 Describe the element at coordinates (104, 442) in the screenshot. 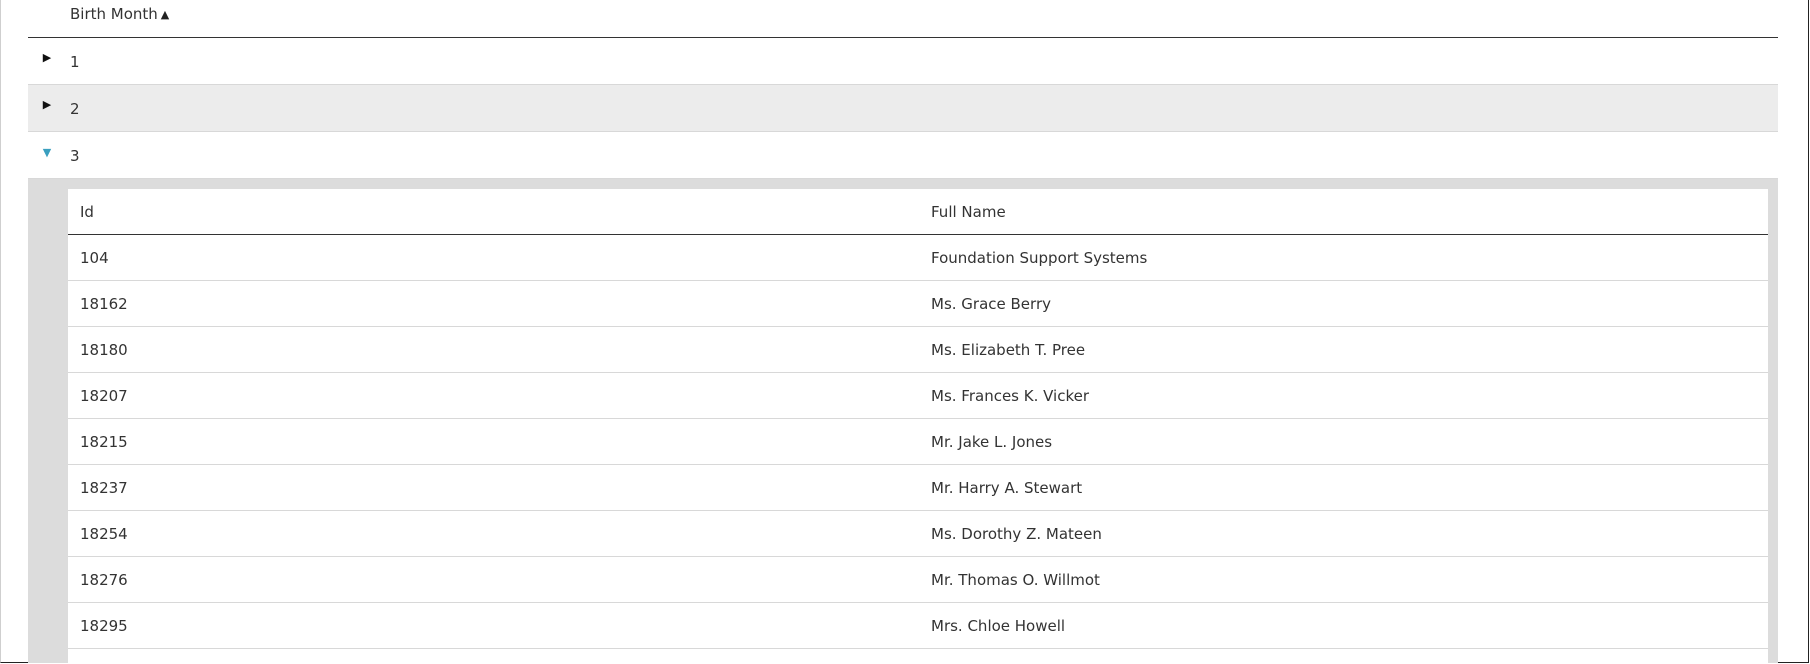

I see `id-cell: 18215` at that location.